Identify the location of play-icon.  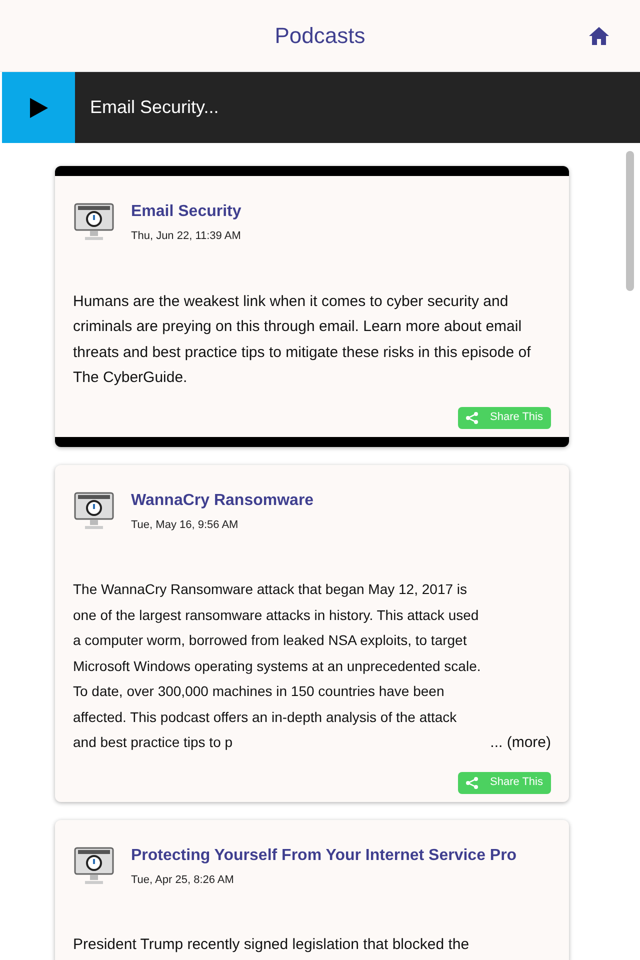
(38, 107).